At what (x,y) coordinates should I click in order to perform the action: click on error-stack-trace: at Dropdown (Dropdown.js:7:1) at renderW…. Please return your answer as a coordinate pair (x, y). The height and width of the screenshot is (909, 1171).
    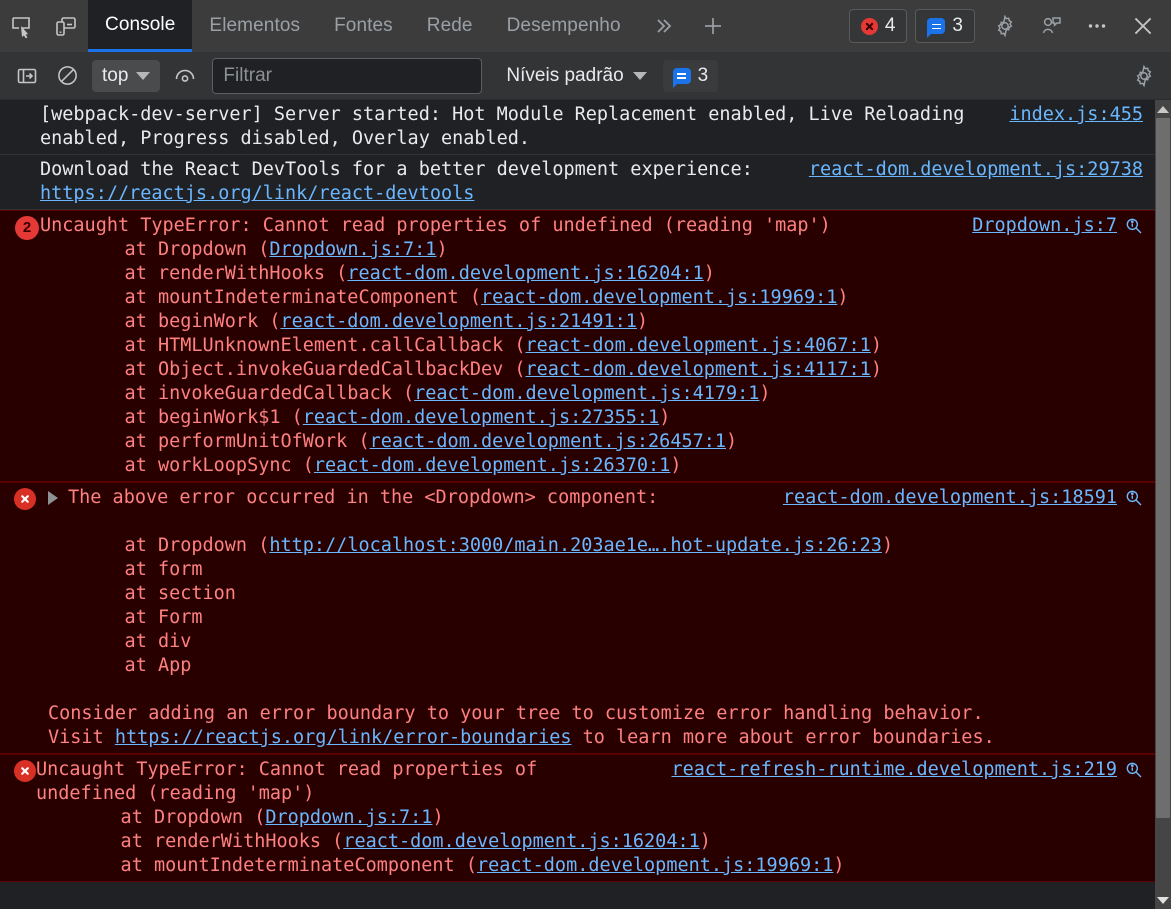
    Looking at the image, I should click on (589, 842).